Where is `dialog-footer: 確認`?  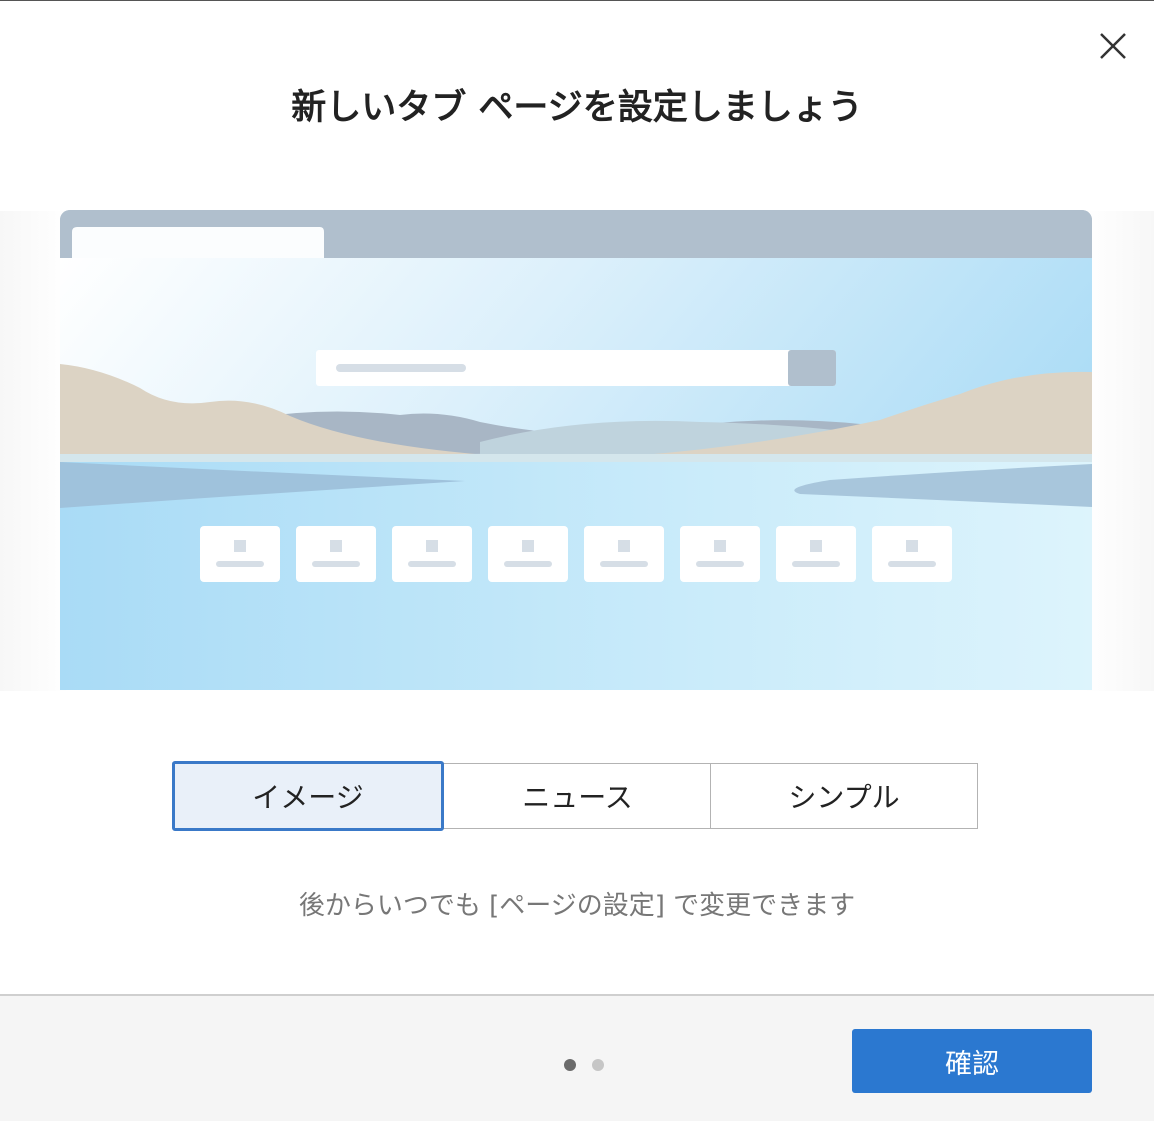 dialog-footer: 確認 is located at coordinates (577, 1057).